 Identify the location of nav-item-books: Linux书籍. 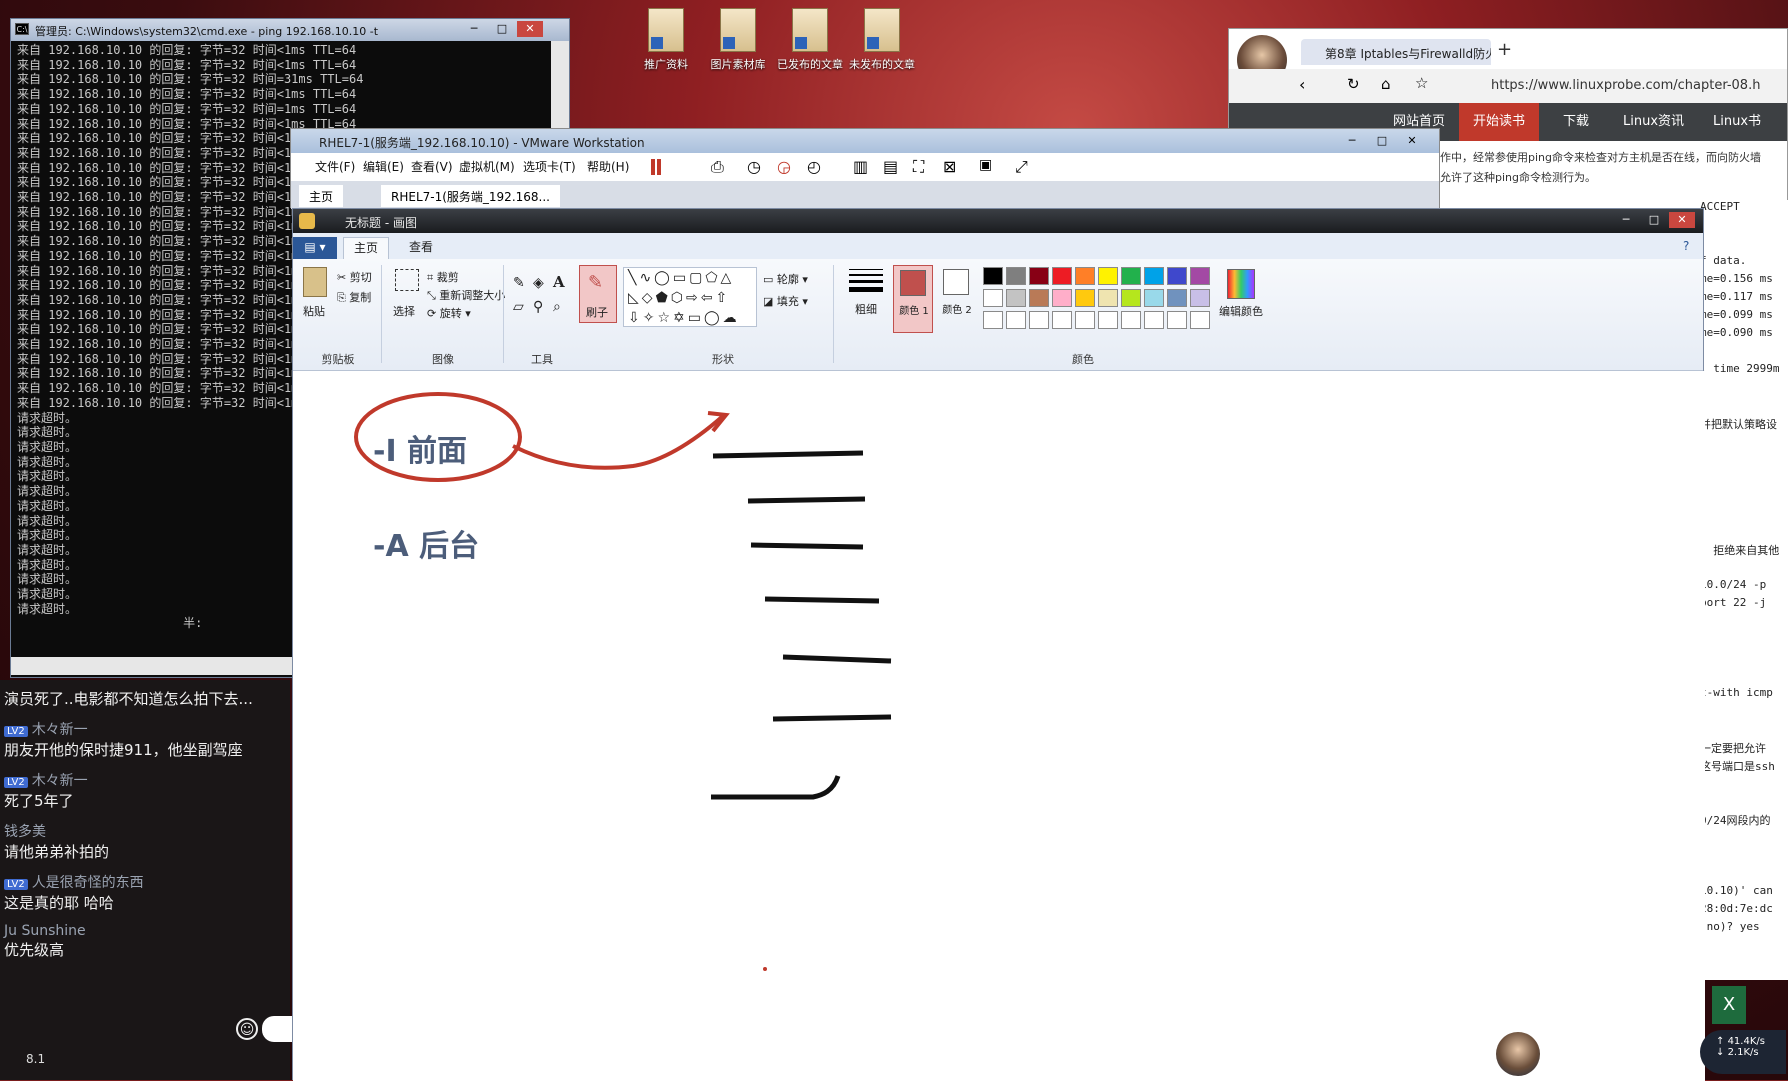
(1743, 135).